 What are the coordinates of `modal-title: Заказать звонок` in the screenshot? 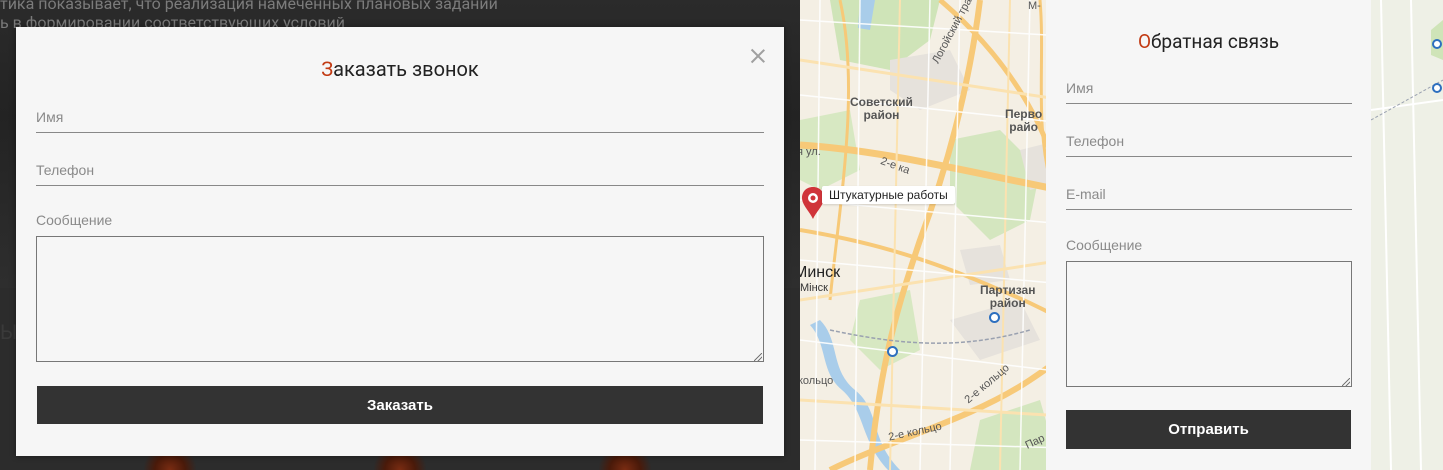 It's located at (400, 69).